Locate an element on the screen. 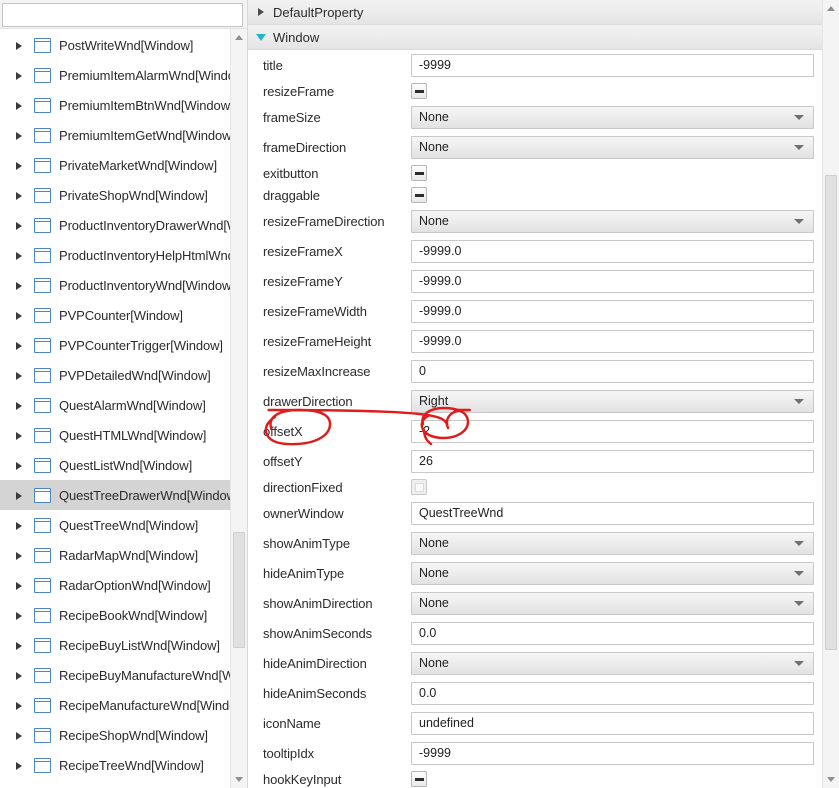 The image size is (839, 788). showAnimDirection-dropdown: None is located at coordinates (612, 603).